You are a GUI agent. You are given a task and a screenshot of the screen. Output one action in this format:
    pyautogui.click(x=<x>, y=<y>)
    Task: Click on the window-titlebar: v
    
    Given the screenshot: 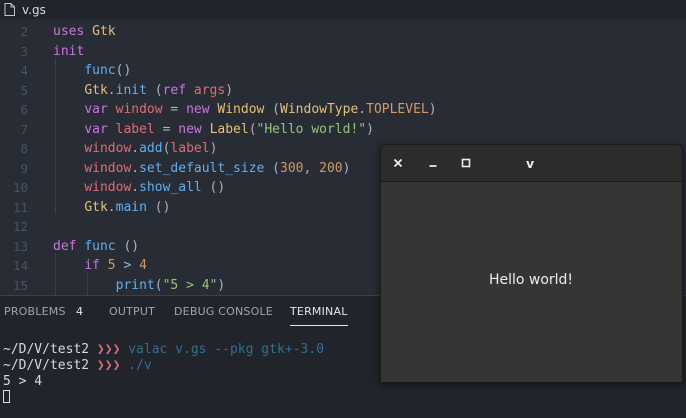 What is the action you would take?
    pyautogui.click(x=531, y=163)
    